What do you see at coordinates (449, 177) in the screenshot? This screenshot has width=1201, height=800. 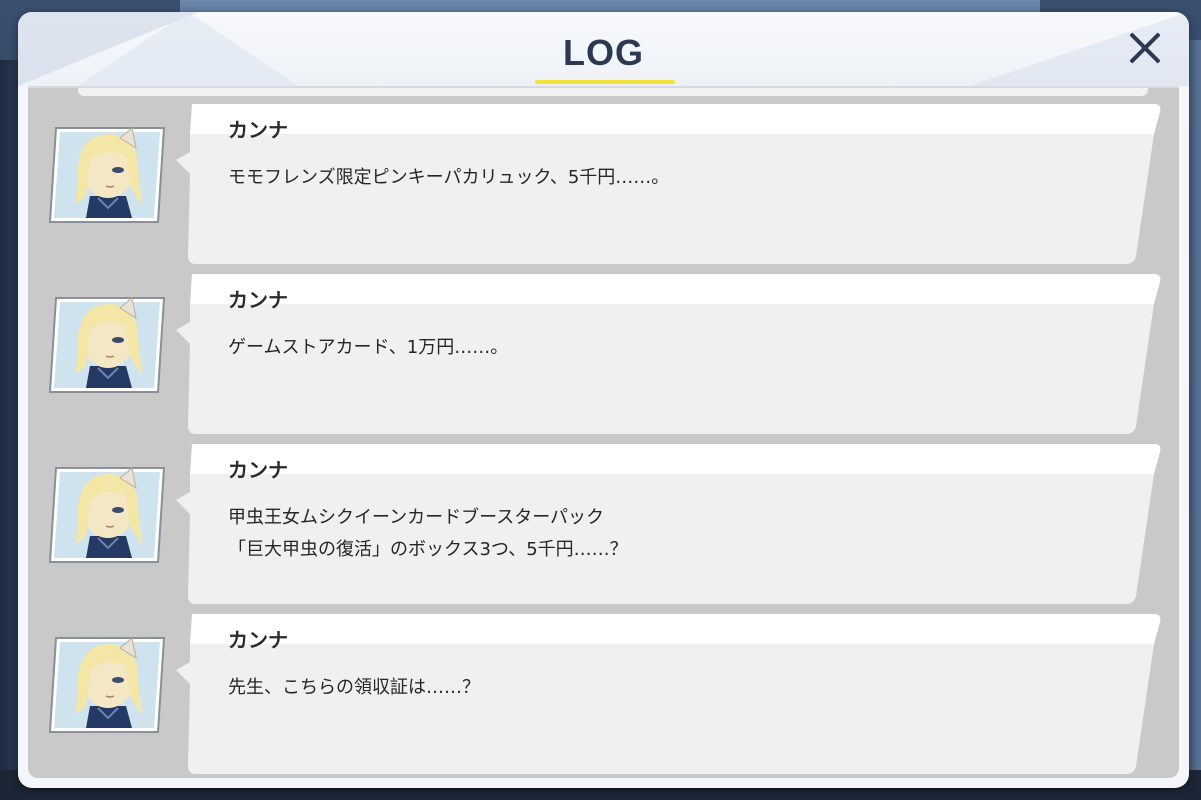 I see `dialogue-text: モモフレンズ限定ピンキーパカリュック、5千円……。` at bounding box center [449, 177].